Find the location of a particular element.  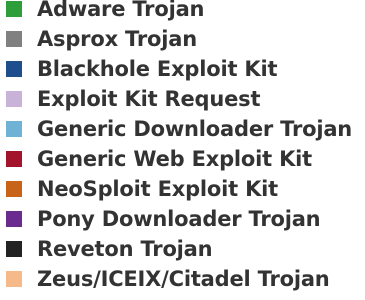

legend-item: Generic Downloader Trojan is located at coordinates (182, 129).